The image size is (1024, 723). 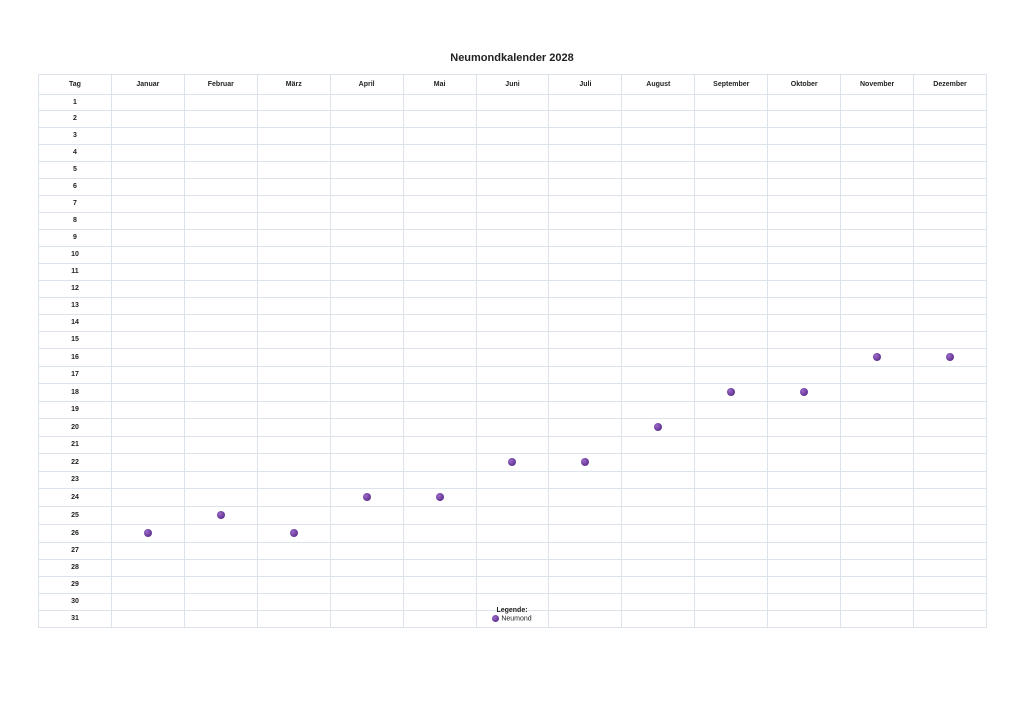 I want to click on table-row: 3, so click(x=512, y=136).